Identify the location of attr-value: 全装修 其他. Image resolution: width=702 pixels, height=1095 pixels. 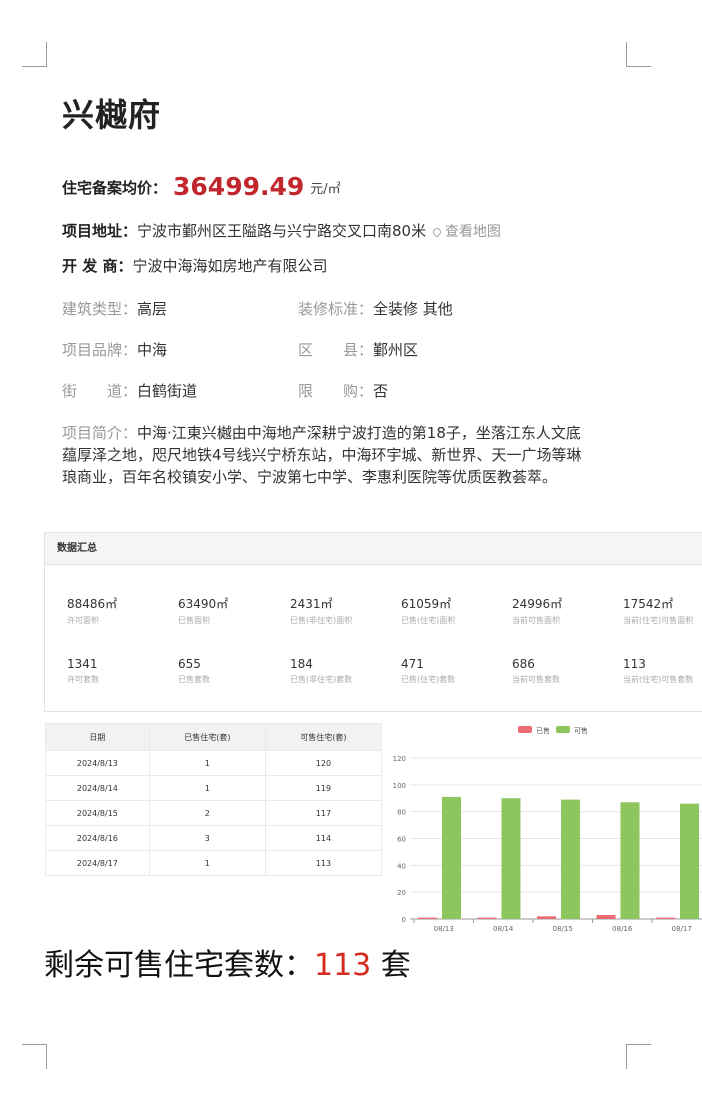
(413, 309).